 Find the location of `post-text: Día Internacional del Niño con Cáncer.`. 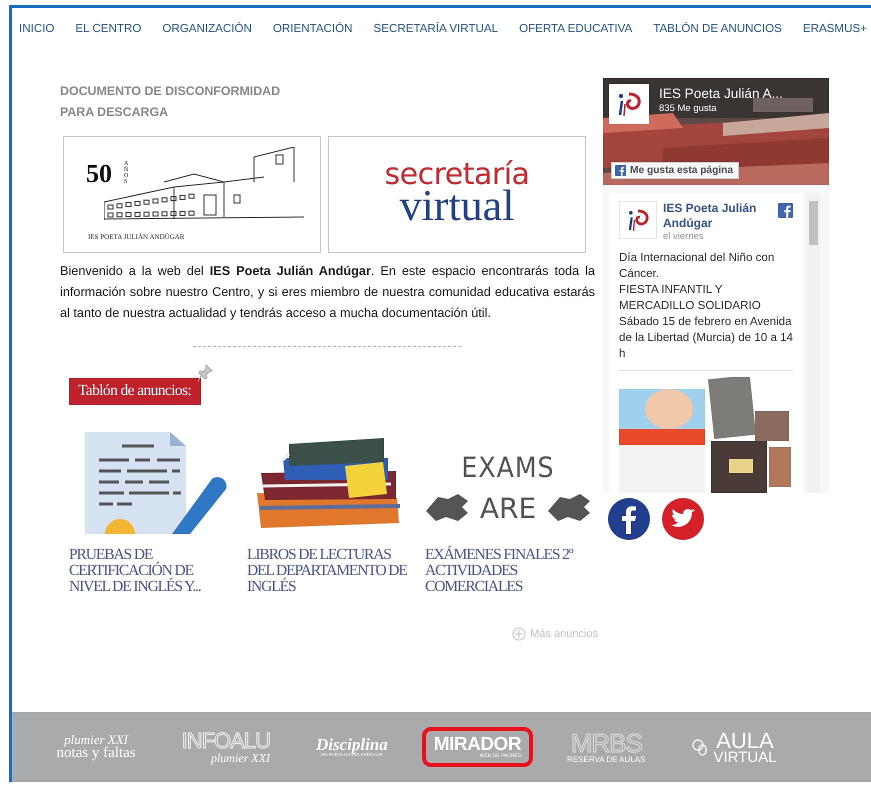

post-text: Día Internacional del Niño con Cáncer. is located at coordinates (697, 266).